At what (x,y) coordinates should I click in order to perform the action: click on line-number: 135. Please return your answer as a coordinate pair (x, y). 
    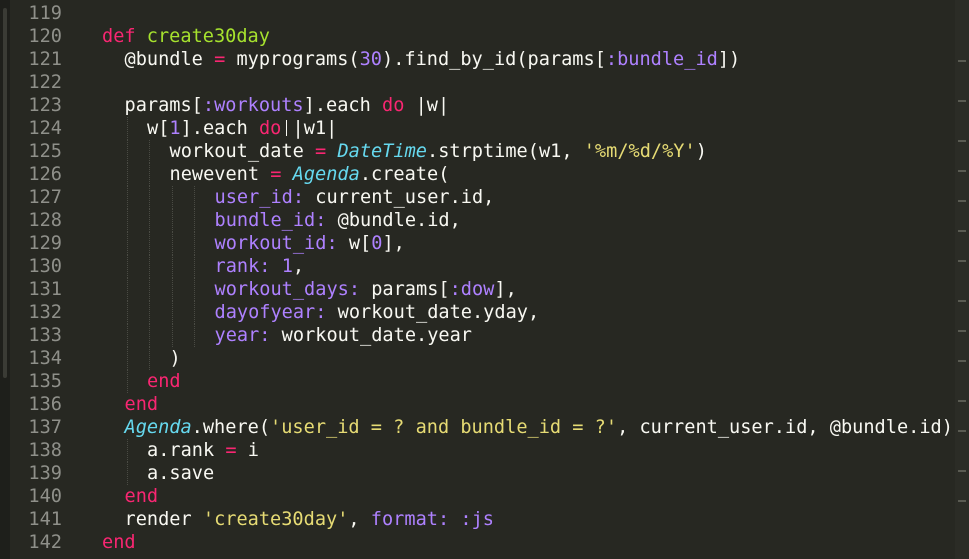
    Looking at the image, I should click on (45, 381).